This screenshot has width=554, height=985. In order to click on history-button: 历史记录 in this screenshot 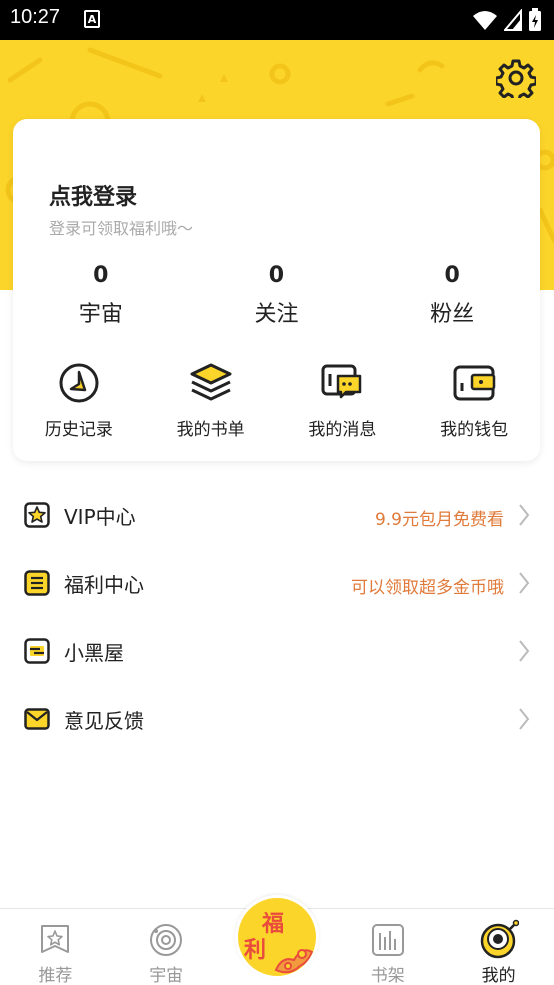, I will do `click(79, 400)`.